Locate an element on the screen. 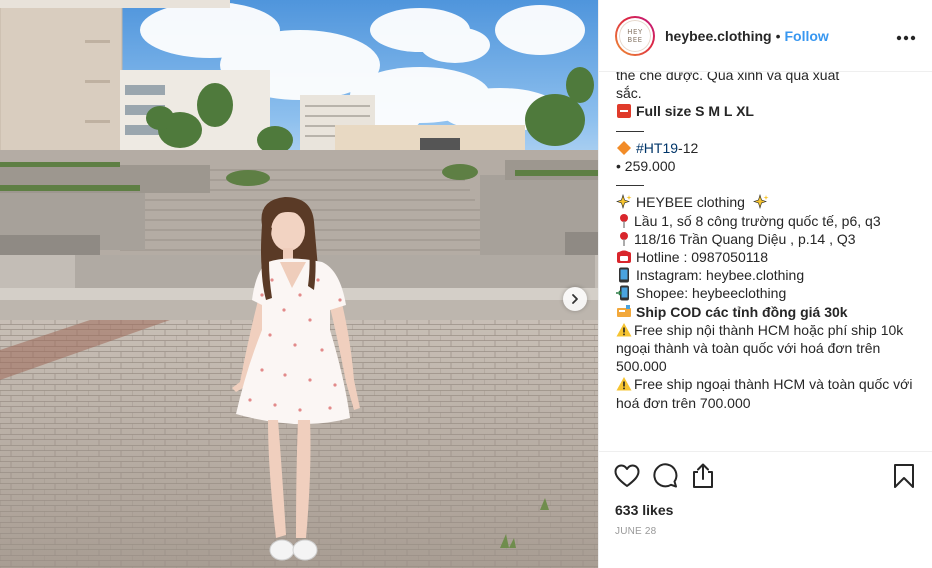 The height and width of the screenshot is (568, 932). avatar-logo: HEY BEE is located at coordinates (635, 35).